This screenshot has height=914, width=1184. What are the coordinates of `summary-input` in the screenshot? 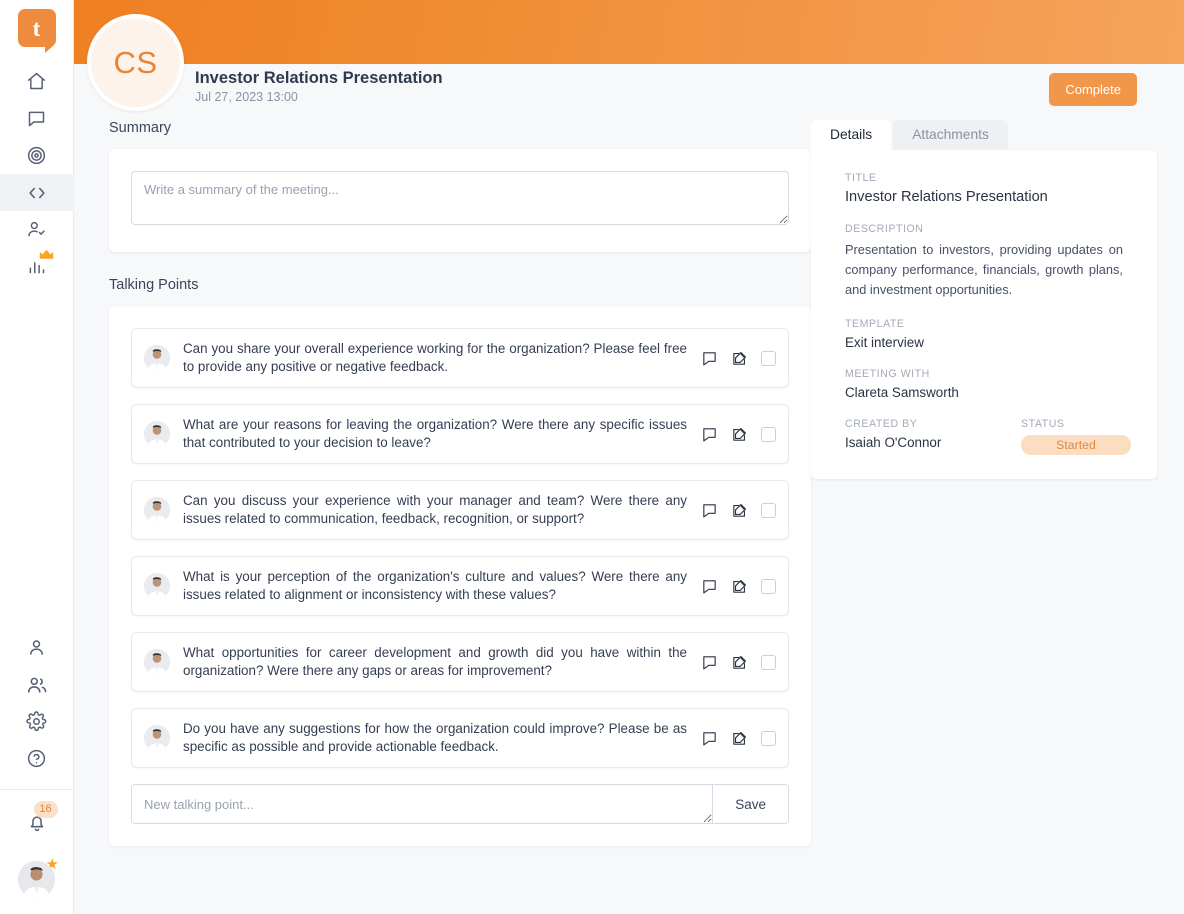 It's located at (460, 198).